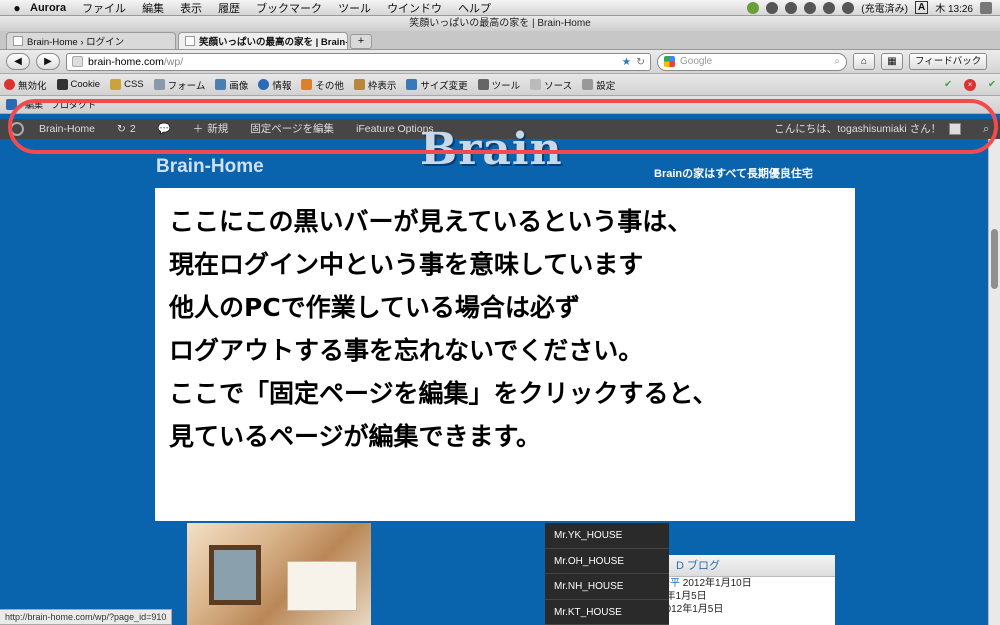 The image size is (1000, 625). What do you see at coordinates (210, 167) in the screenshot?
I see `site-title: Brain-Home` at bounding box center [210, 167].